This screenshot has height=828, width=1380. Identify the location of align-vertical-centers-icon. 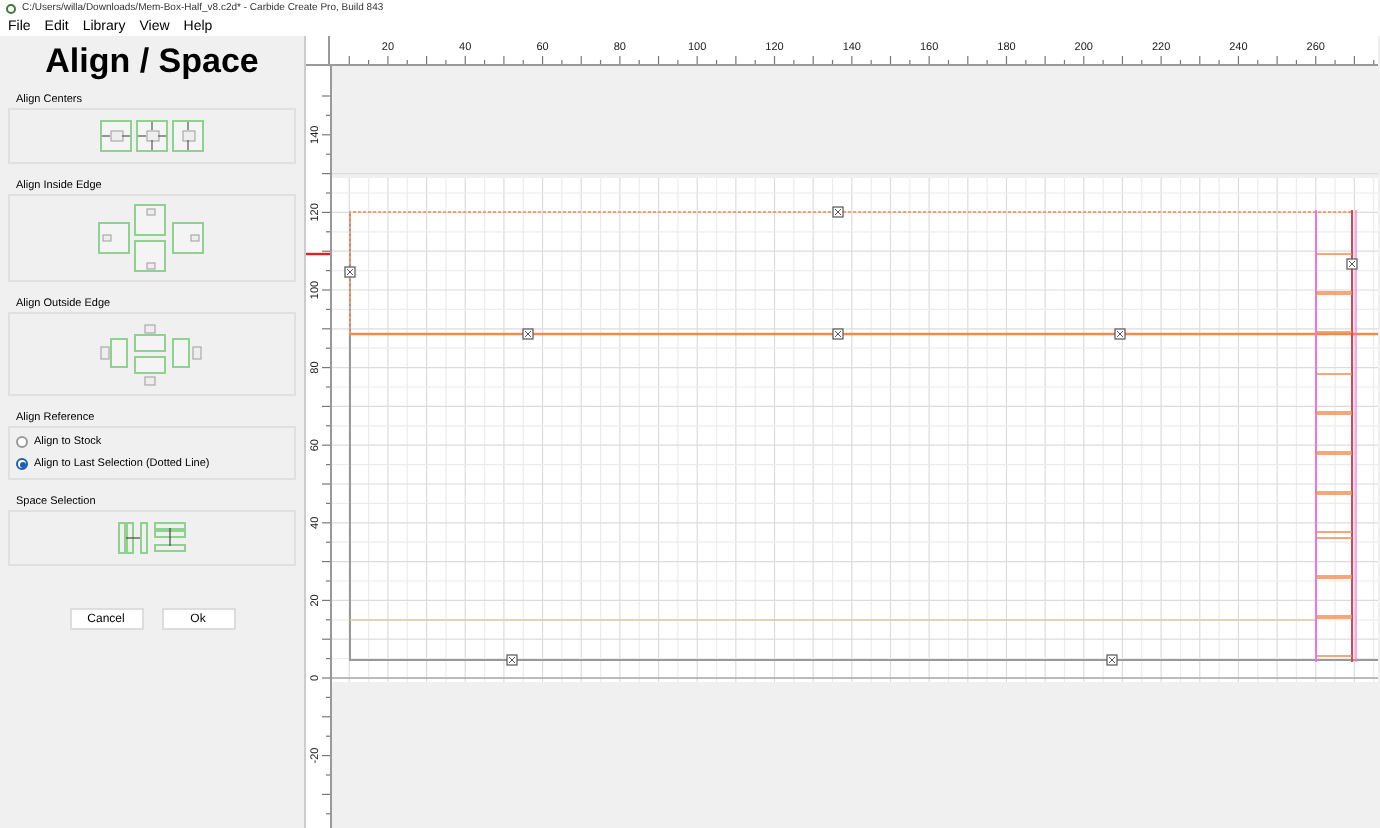
(188, 136).